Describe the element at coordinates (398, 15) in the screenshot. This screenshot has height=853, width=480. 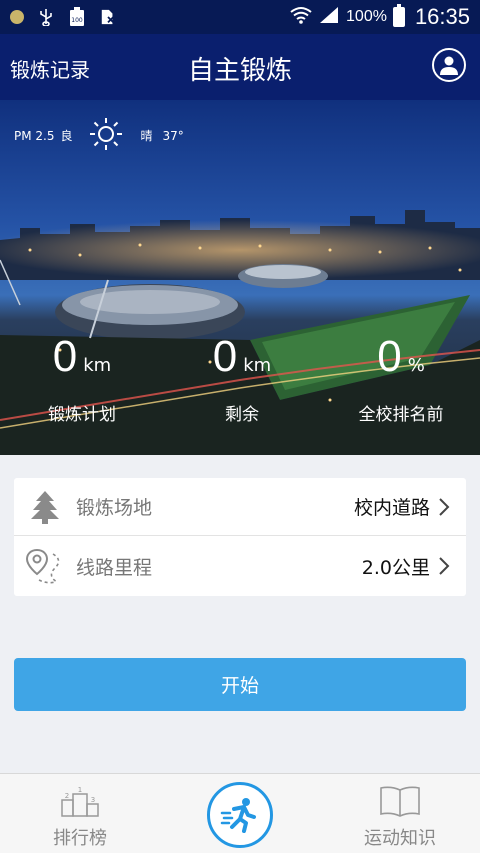
I see `battery-icon` at that location.